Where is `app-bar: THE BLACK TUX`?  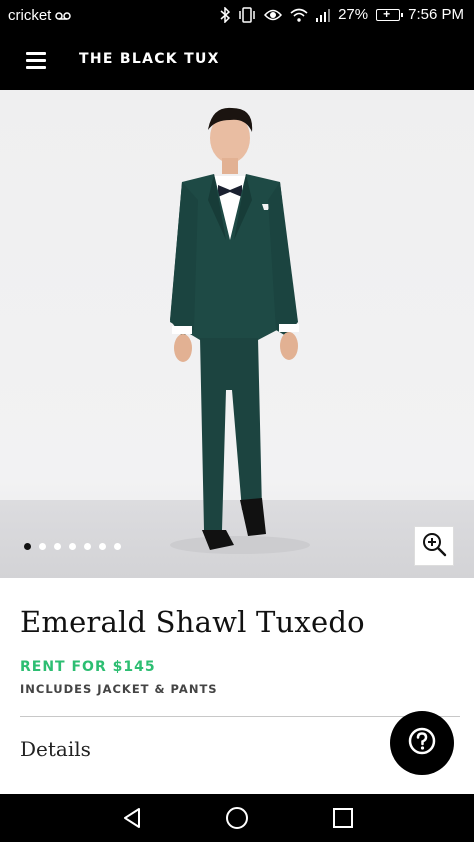
app-bar: THE BLACK TUX is located at coordinates (237, 61).